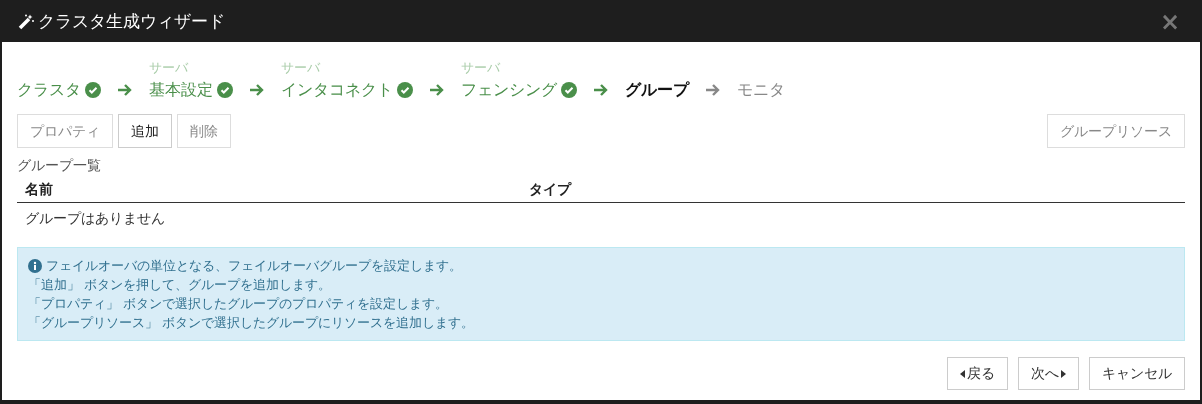 Image resolution: width=1202 pixels, height=404 pixels. Describe the element at coordinates (337, 90) in the screenshot. I see `step-label: インタコネクト` at that location.